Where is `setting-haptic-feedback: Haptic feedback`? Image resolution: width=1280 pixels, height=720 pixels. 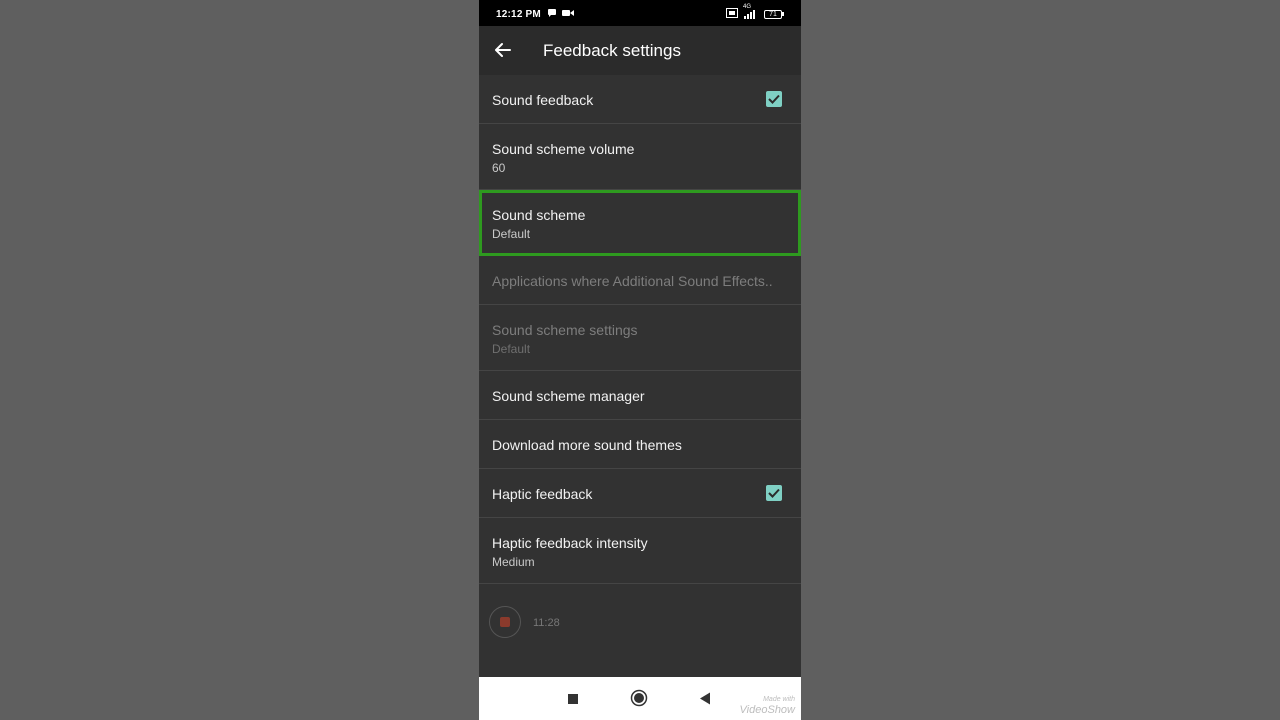
setting-haptic-feedback: Haptic feedback is located at coordinates (640, 493).